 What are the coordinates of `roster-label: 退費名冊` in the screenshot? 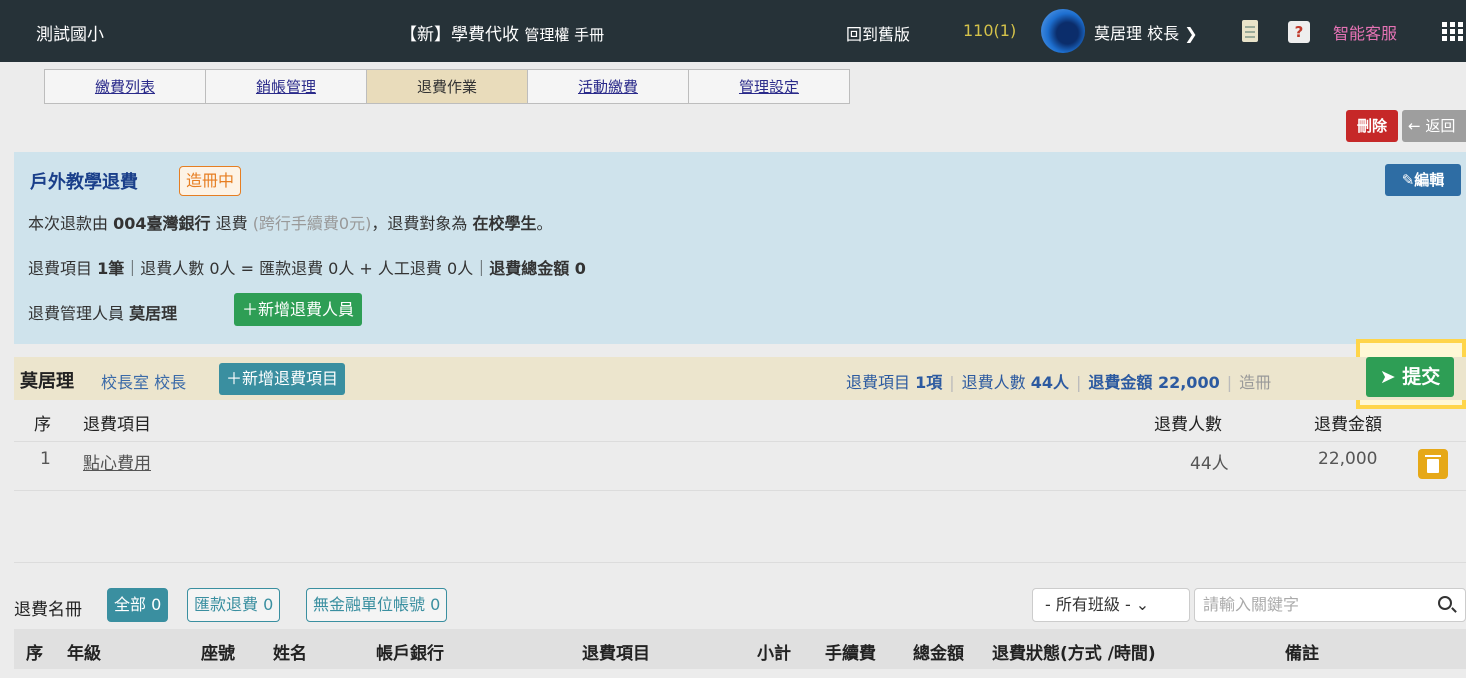 It's located at (48, 610).